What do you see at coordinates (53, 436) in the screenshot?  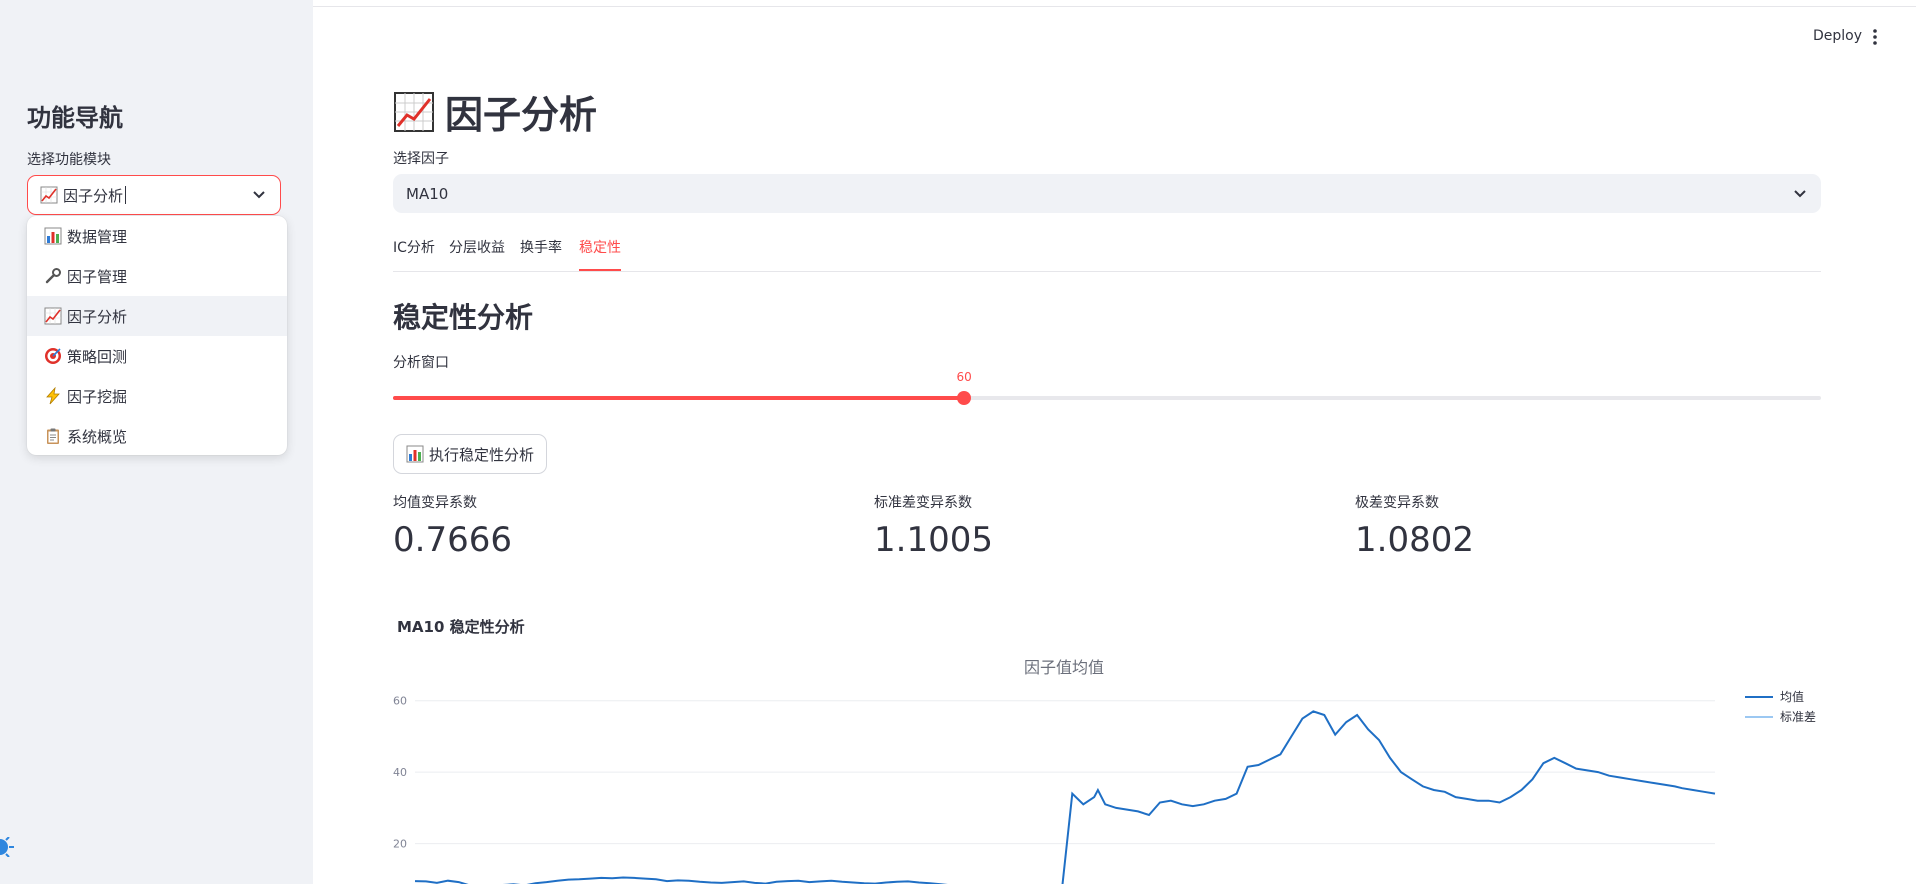 I see `clipboard-icon` at bounding box center [53, 436].